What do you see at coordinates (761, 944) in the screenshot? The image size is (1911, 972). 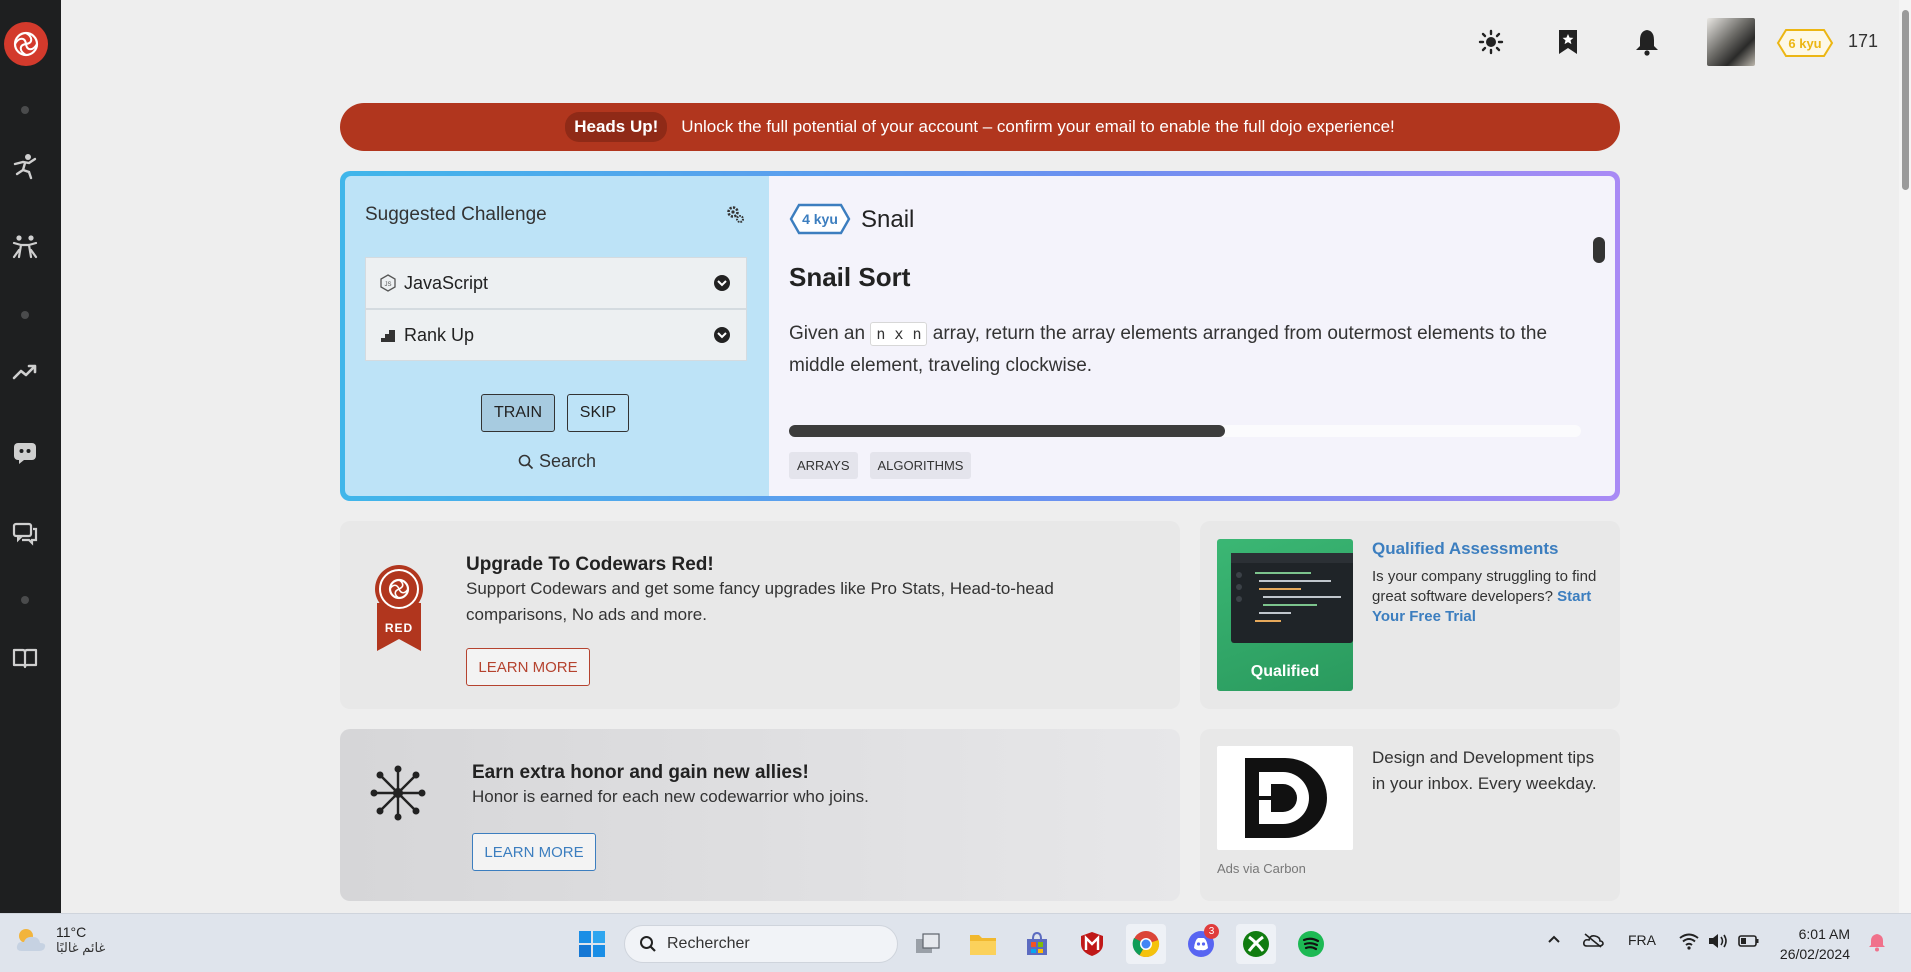 I see `taskbar-search: Rechercher` at bounding box center [761, 944].